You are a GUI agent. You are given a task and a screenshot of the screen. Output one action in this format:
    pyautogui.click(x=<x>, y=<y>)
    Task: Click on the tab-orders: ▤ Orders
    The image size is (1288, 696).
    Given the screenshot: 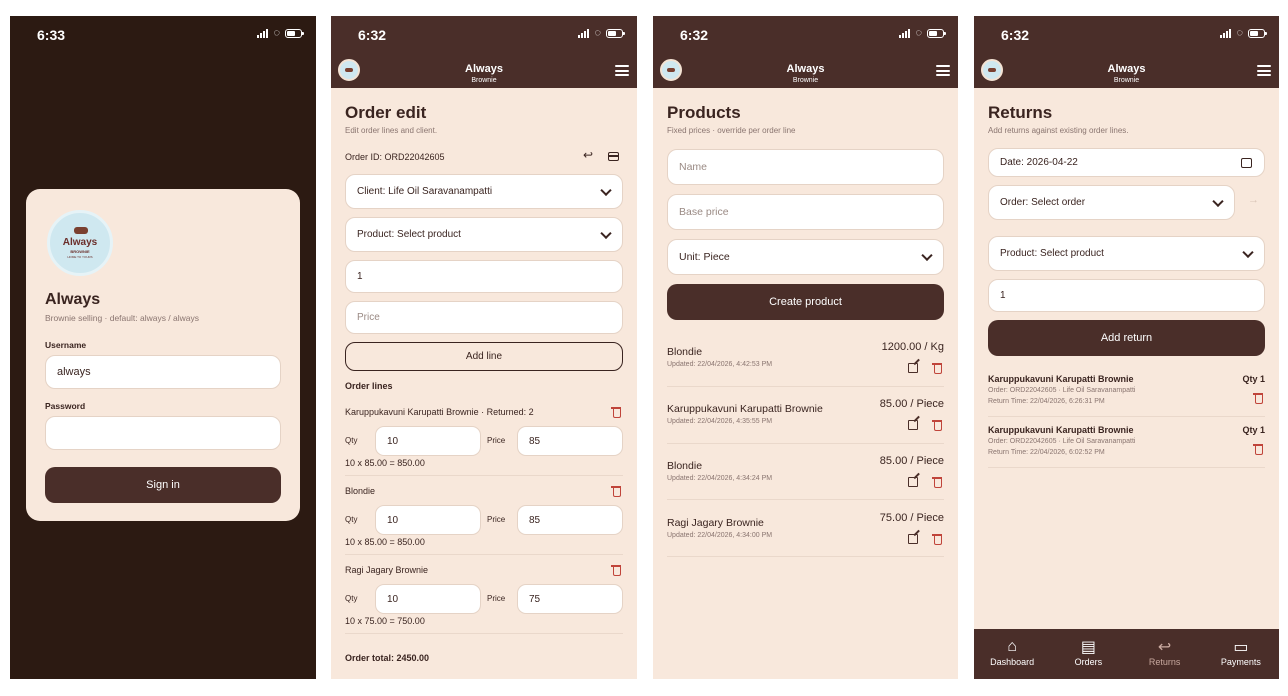 What is the action you would take?
    pyautogui.click(x=1088, y=654)
    